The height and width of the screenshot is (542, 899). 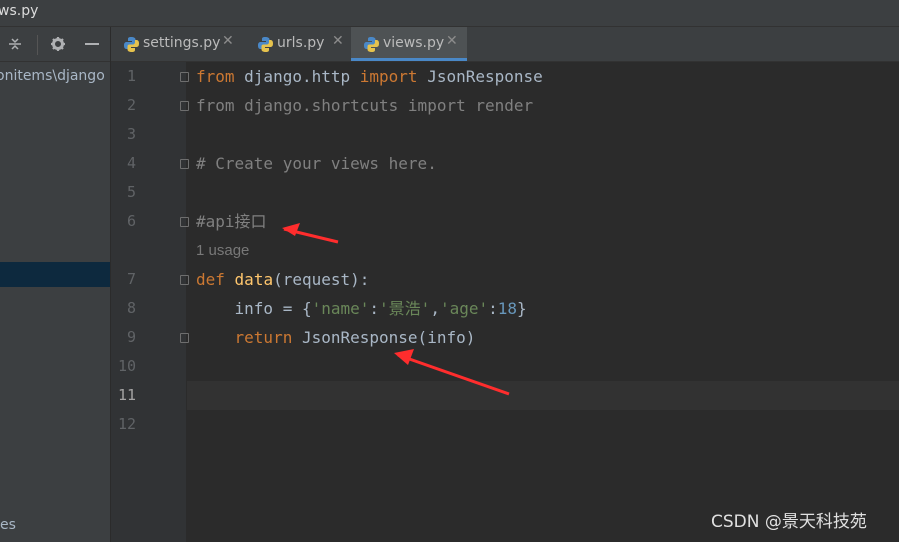 What do you see at coordinates (131, 105) in the screenshot?
I see `line-number: 2` at bounding box center [131, 105].